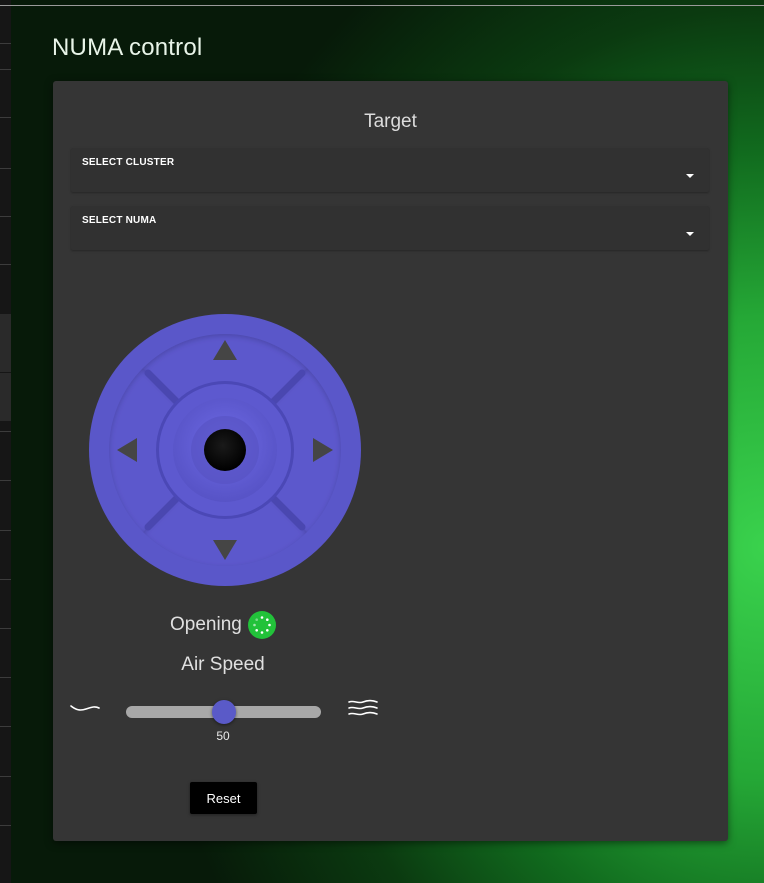 This screenshot has height=883, width=764. I want to click on select-numa-label: SELECT NUMA, so click(119, 220).